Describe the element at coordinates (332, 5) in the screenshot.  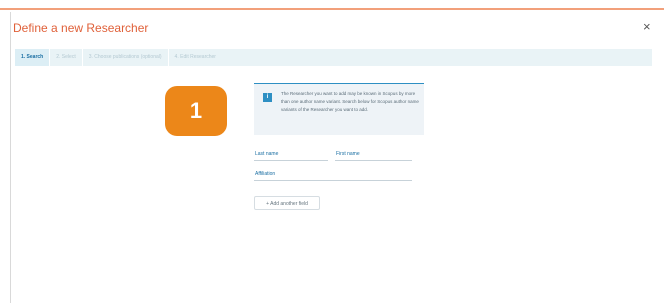
I see `top-accent-bar` at that location.